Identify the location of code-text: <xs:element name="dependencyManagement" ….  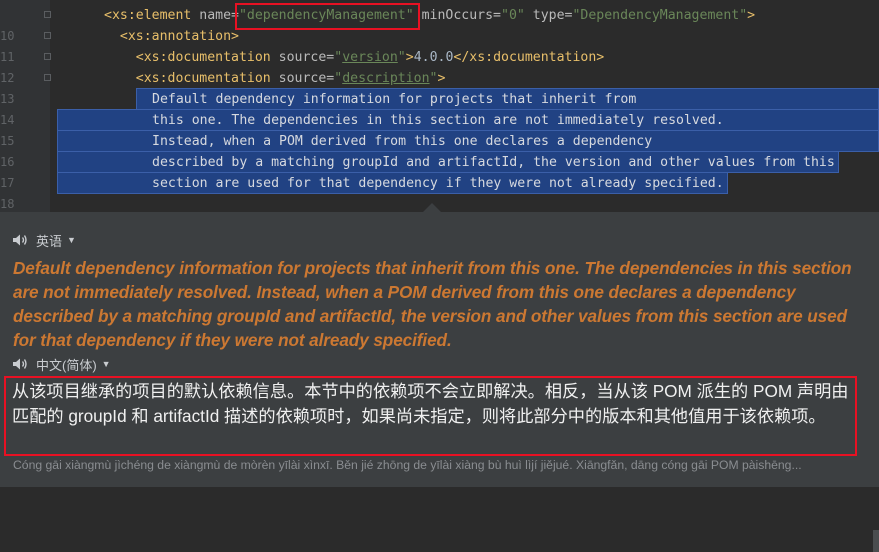
(430, 15).